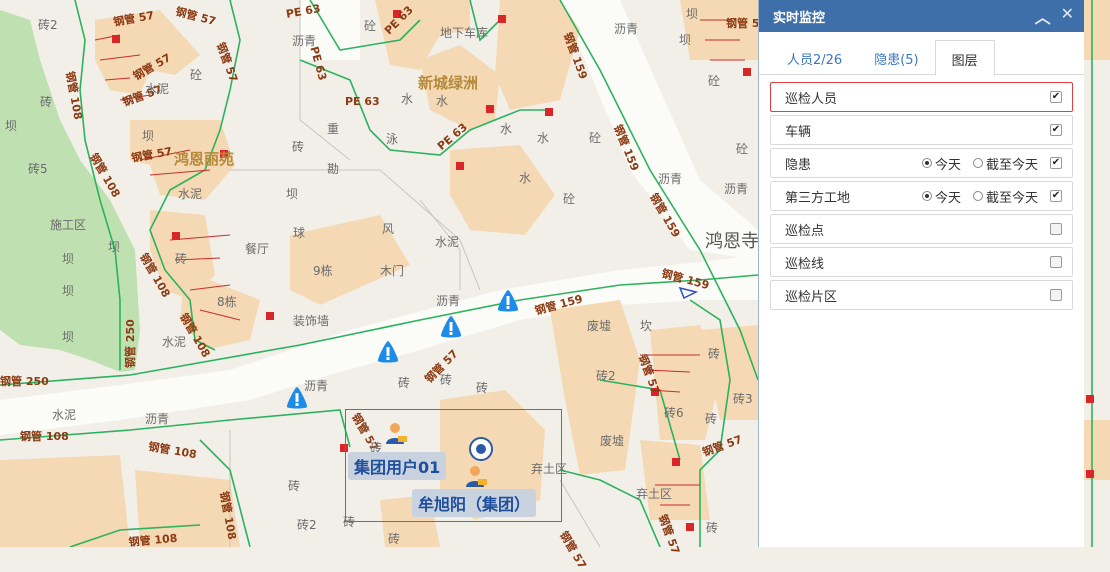 The width and height of the screenshot is (1110, 572). I want to click on area-label: 餐厅, so click(257, 249).